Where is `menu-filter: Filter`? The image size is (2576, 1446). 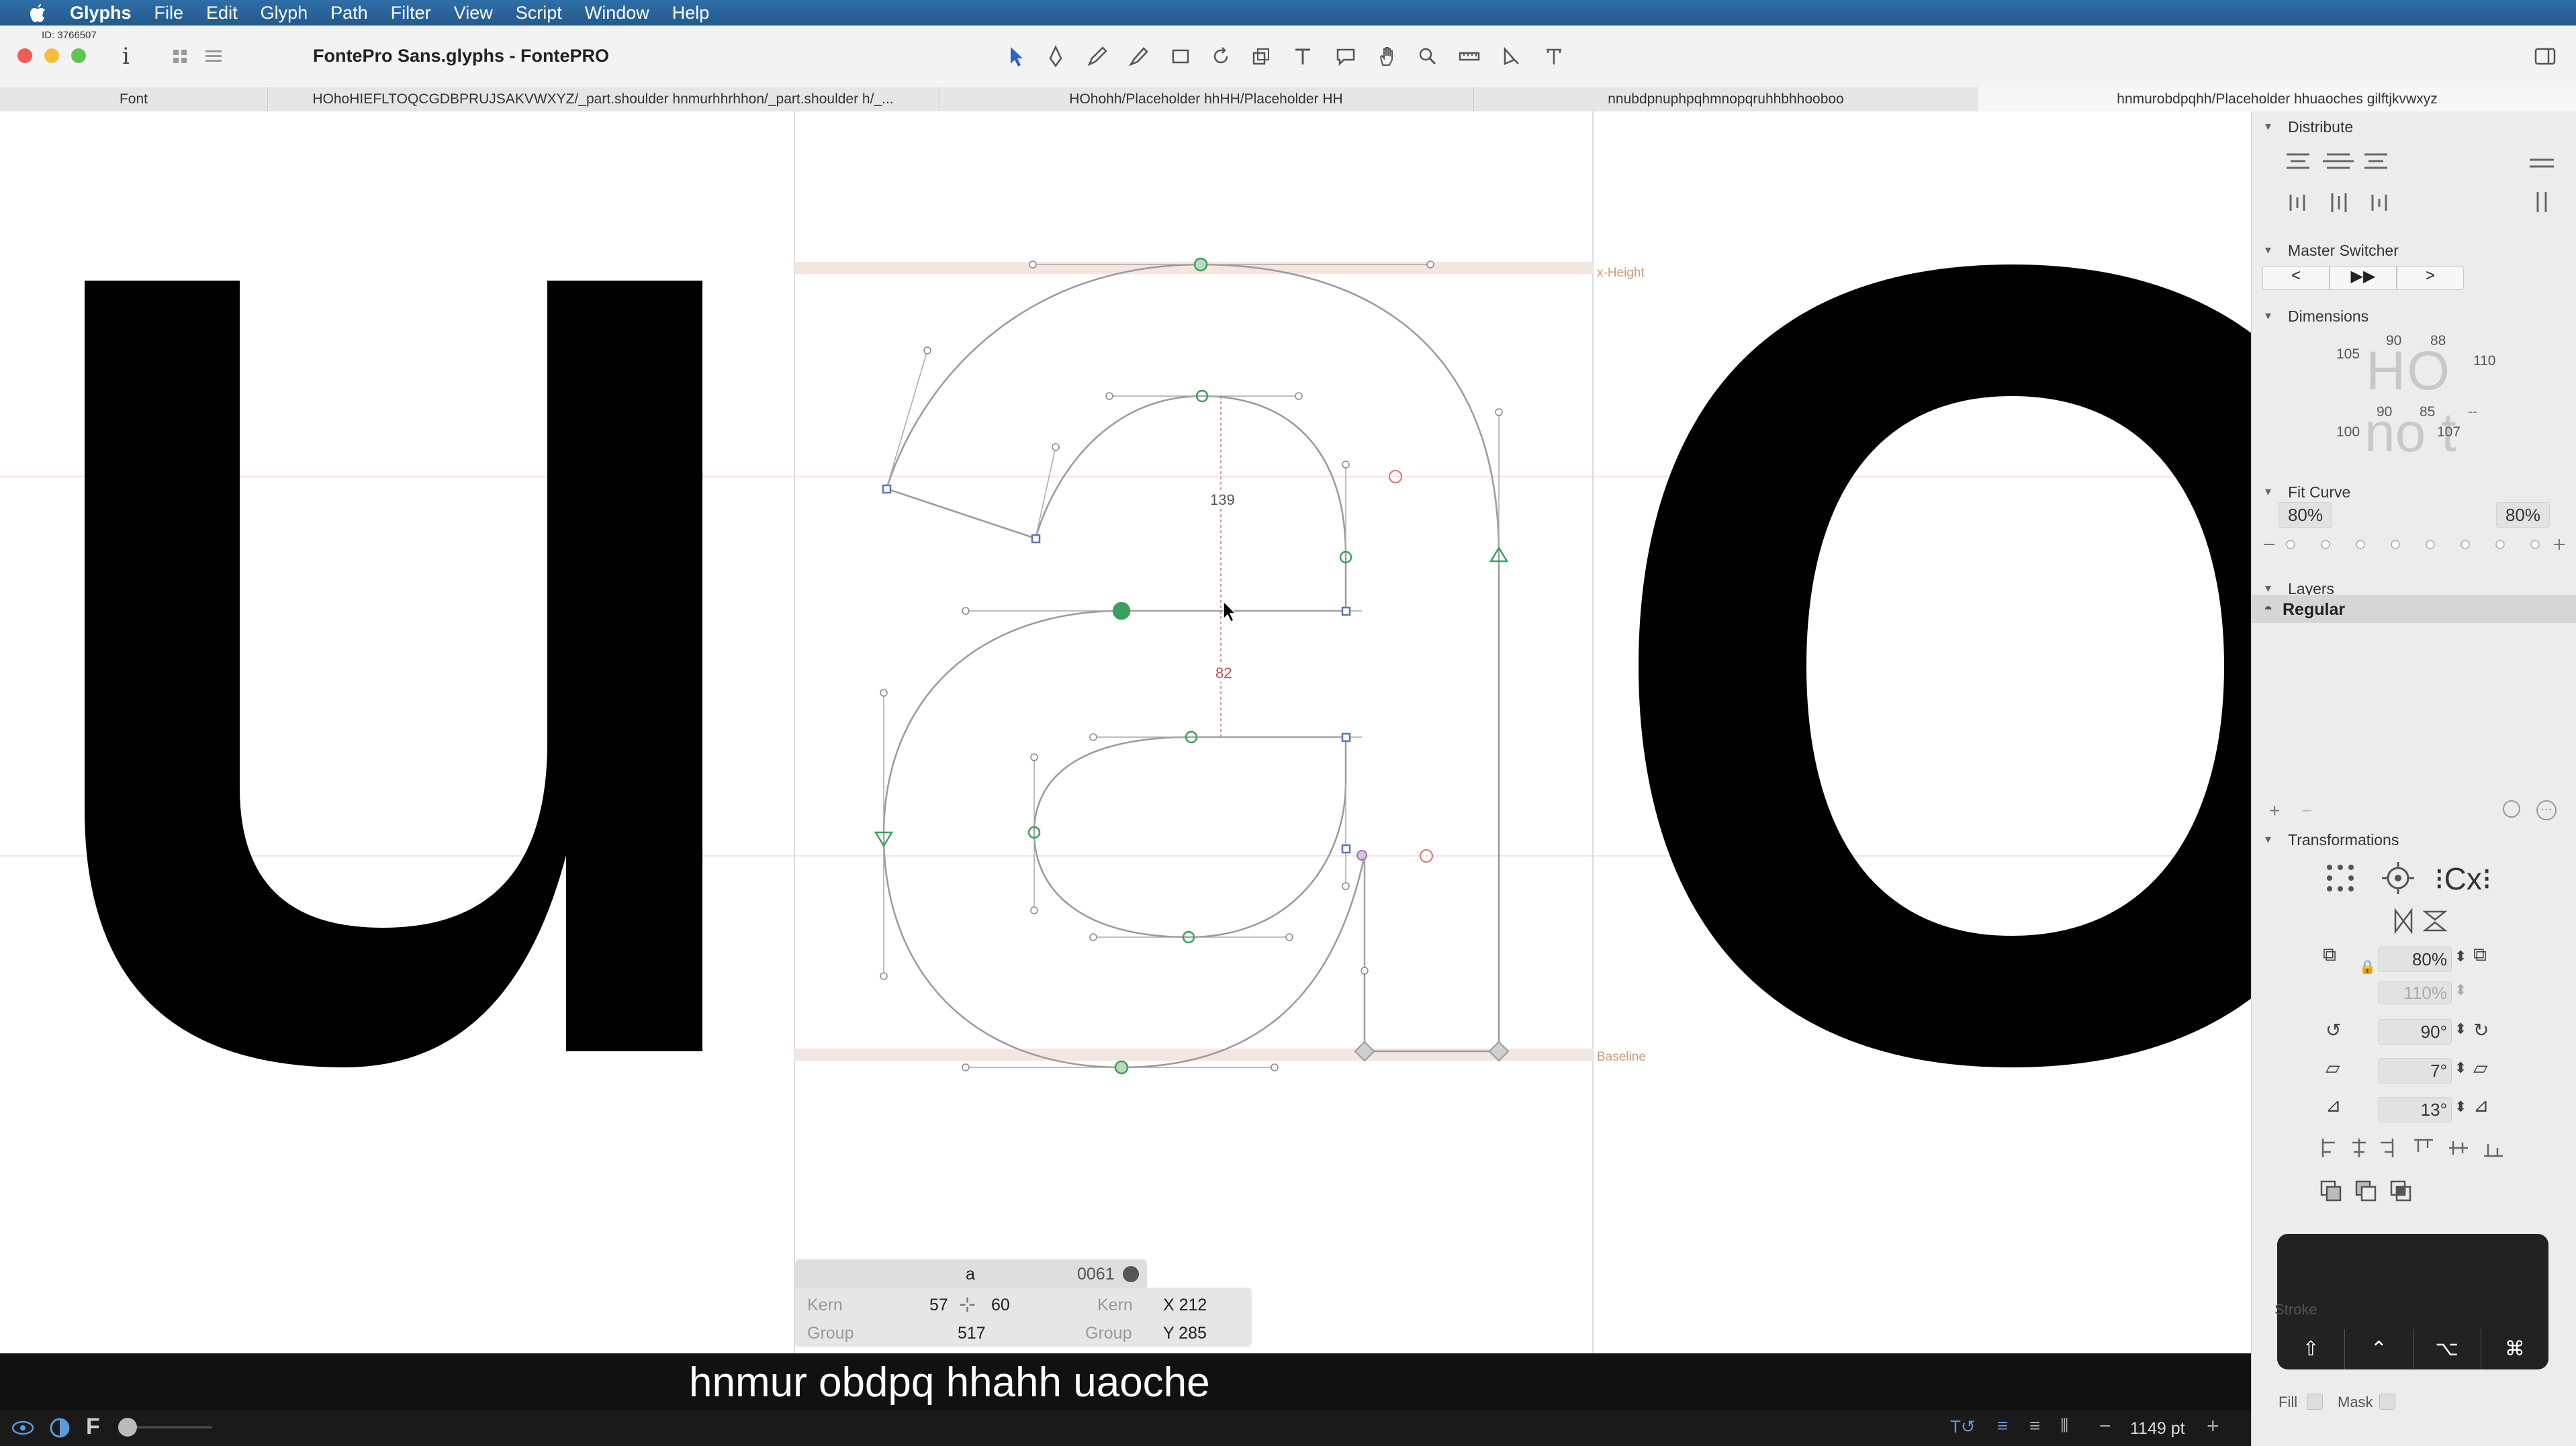 menu-filter: Filter is located at coordinates (411, 13).